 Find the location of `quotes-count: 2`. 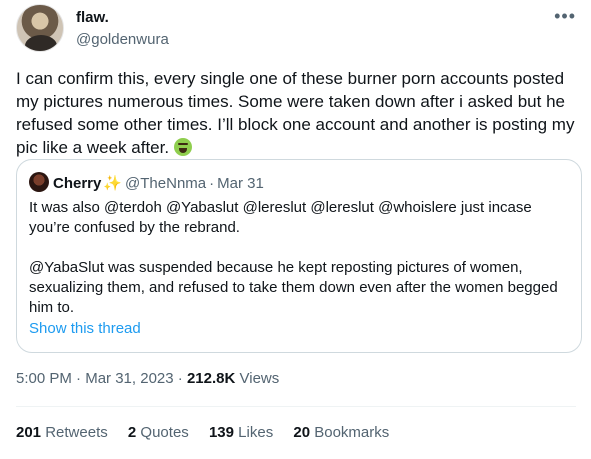

quotes-count: 2 is located at coordinates (132, 432).